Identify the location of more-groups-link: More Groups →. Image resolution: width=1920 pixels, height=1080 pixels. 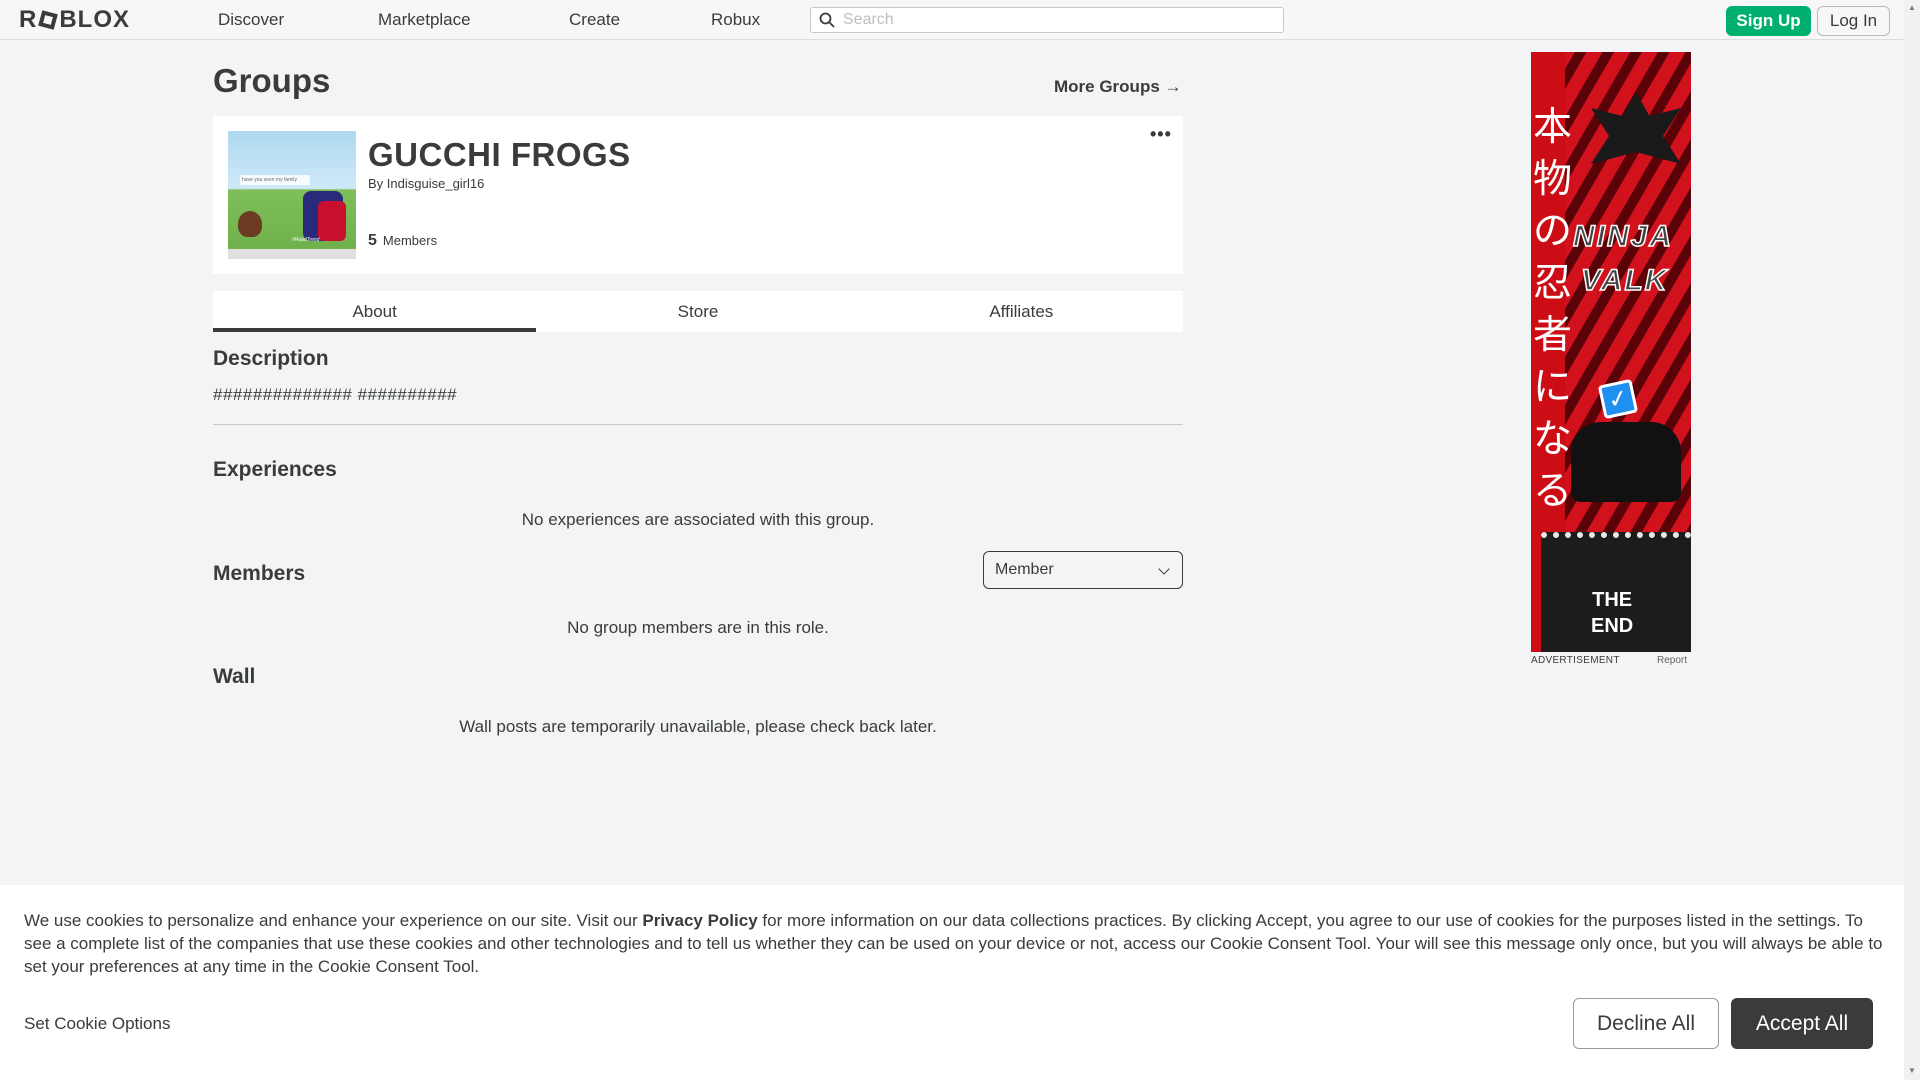
(1118, 87).